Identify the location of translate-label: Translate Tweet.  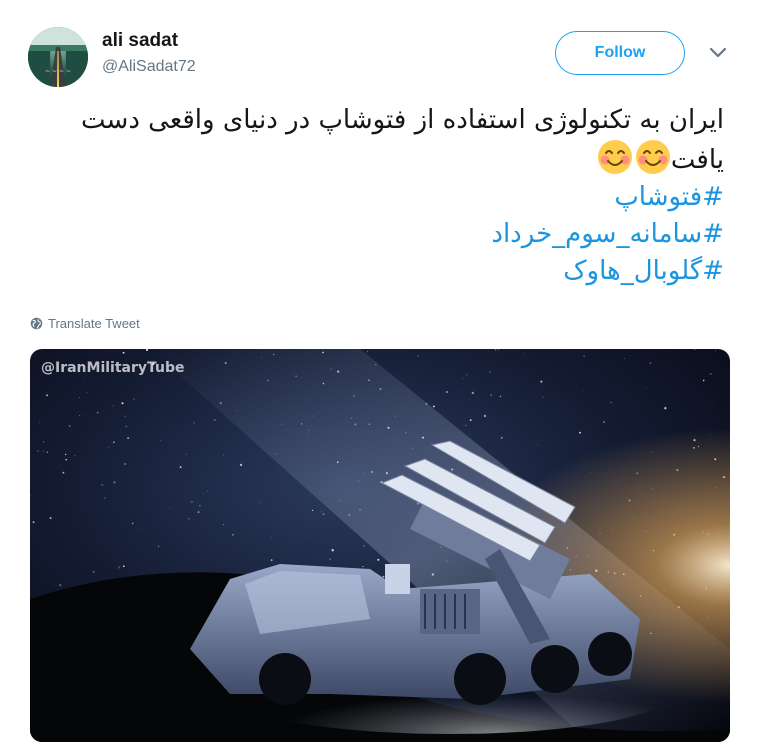
(94, 323).